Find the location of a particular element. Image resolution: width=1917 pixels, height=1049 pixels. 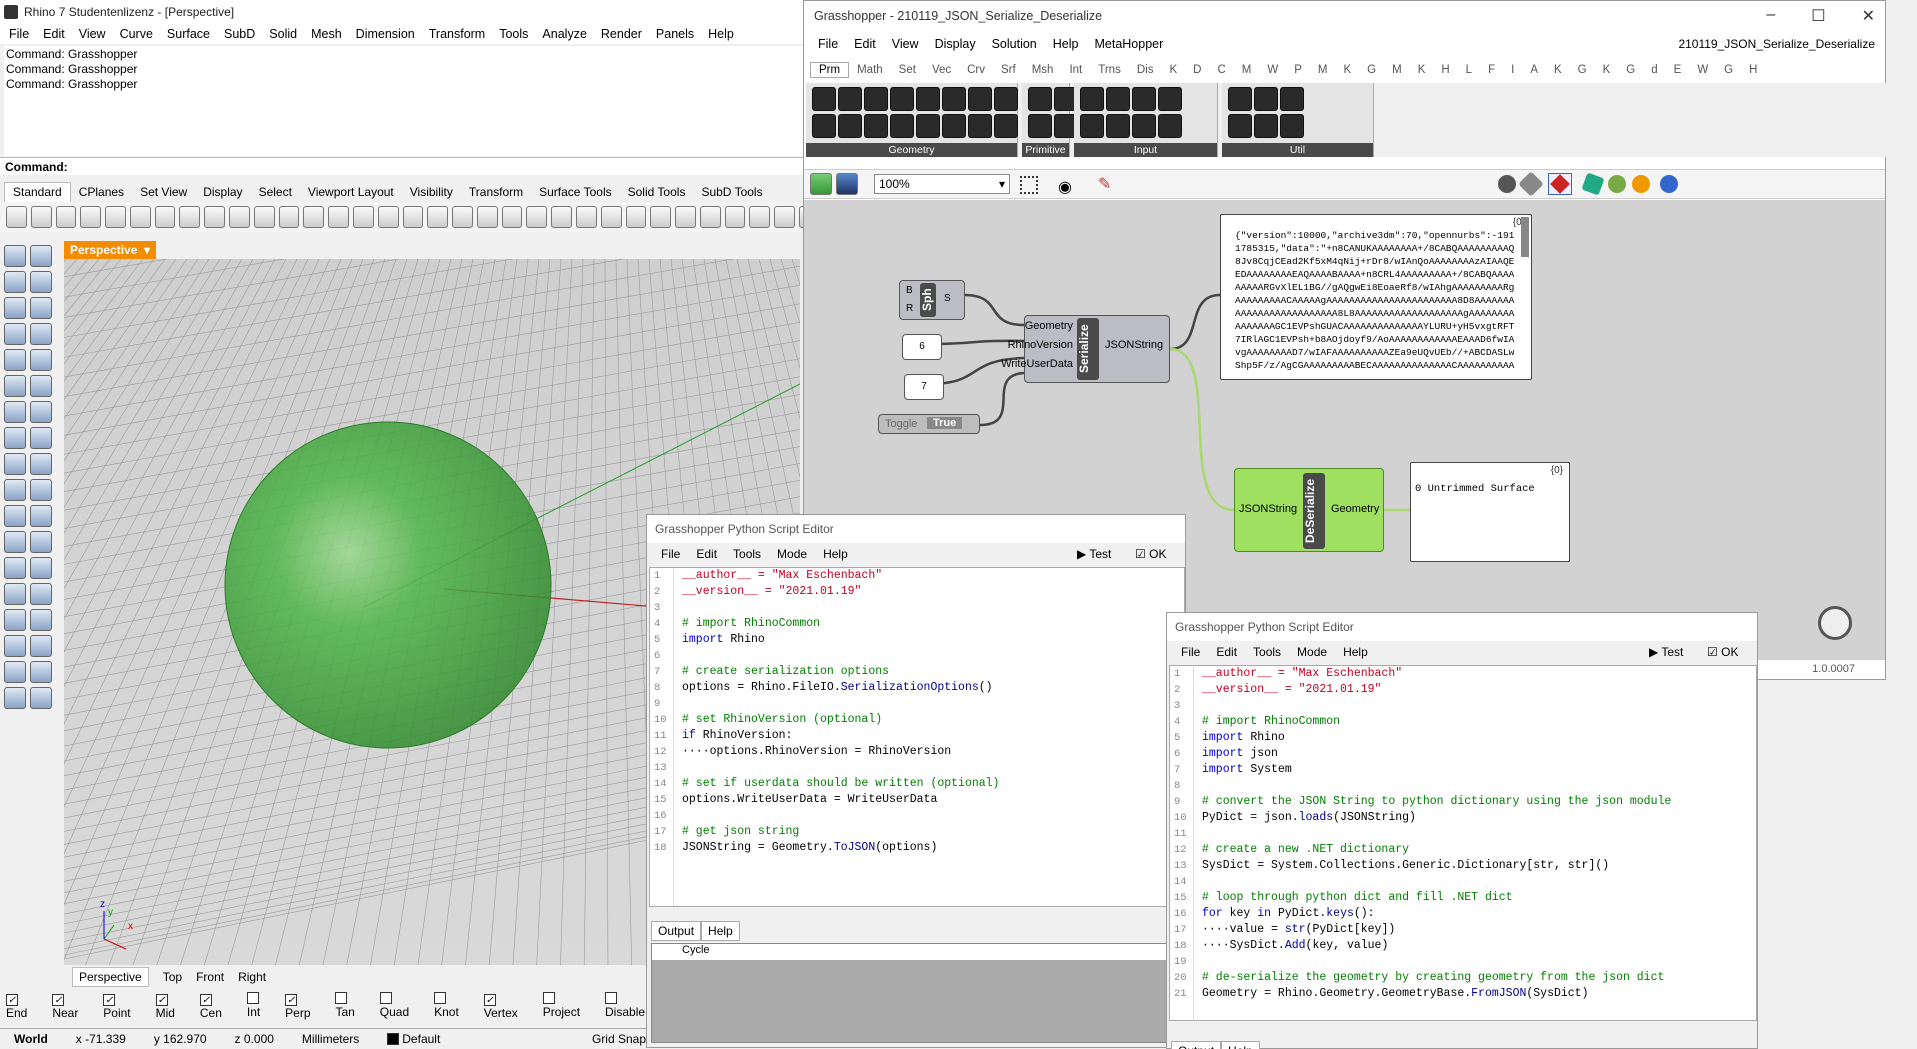

rhino-menu-solid: Solid is located at coordinates (285, 34).